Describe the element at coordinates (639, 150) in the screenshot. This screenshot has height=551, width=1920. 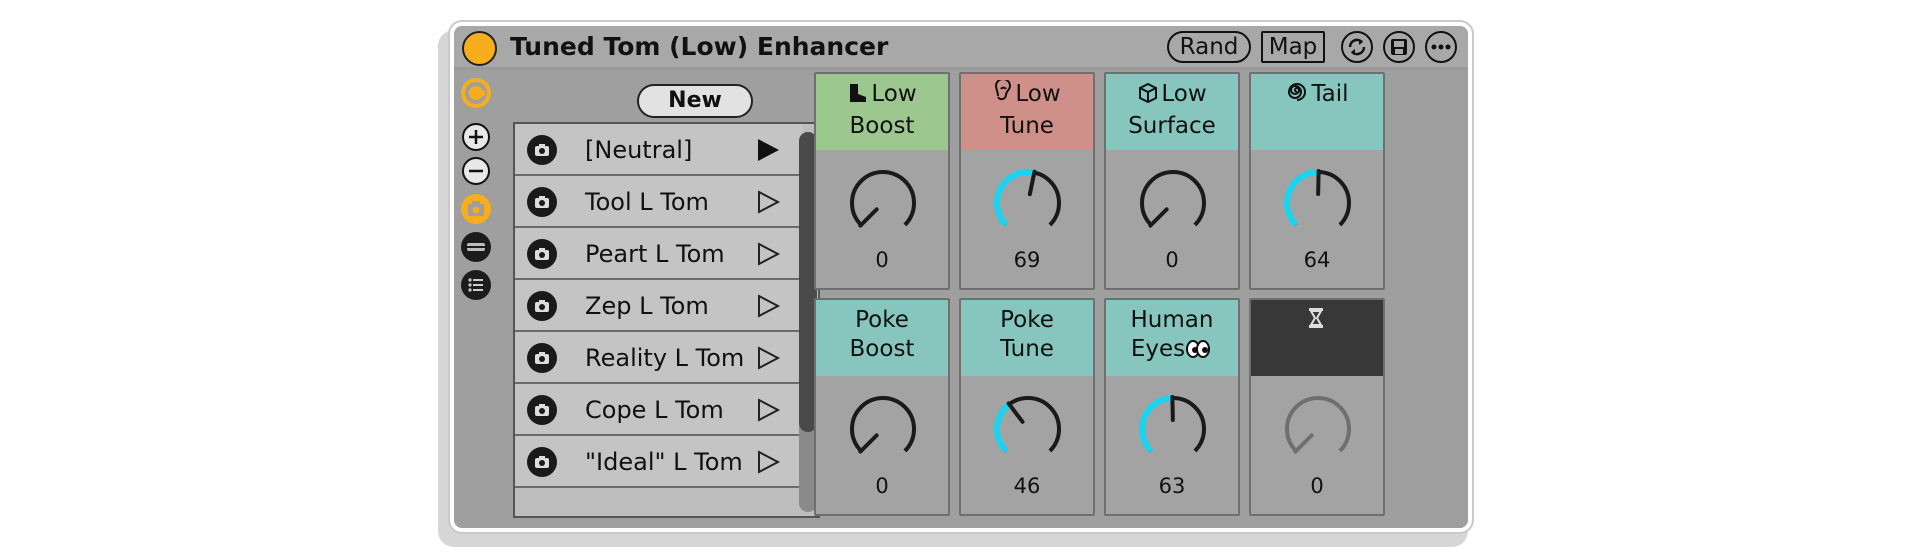
I see `preset-name: [Neutral]` at that location.